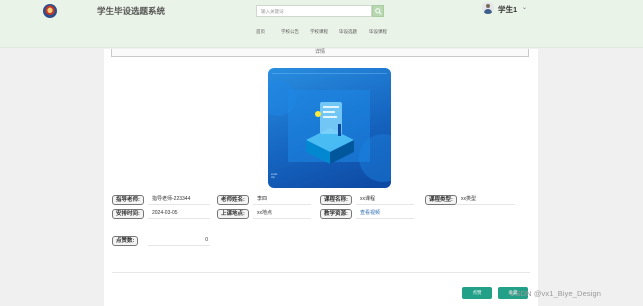 This screenshot has width=643, height=306. I want to click on field-label: 上课地点:, so click(233, 214).